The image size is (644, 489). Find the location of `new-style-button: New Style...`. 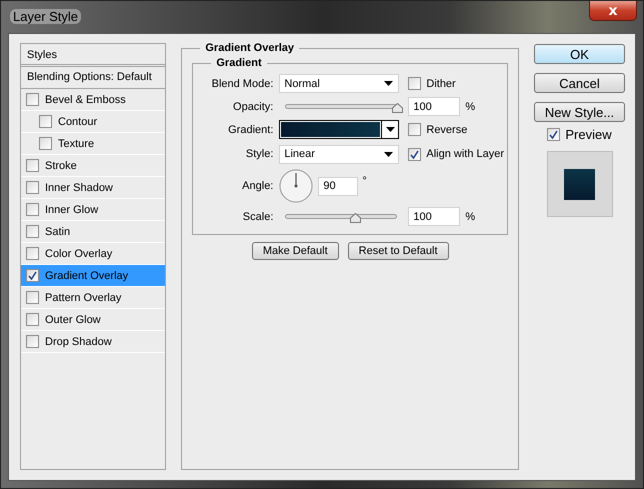

new-style-button: New Style... is located at coordinates (579, 112).